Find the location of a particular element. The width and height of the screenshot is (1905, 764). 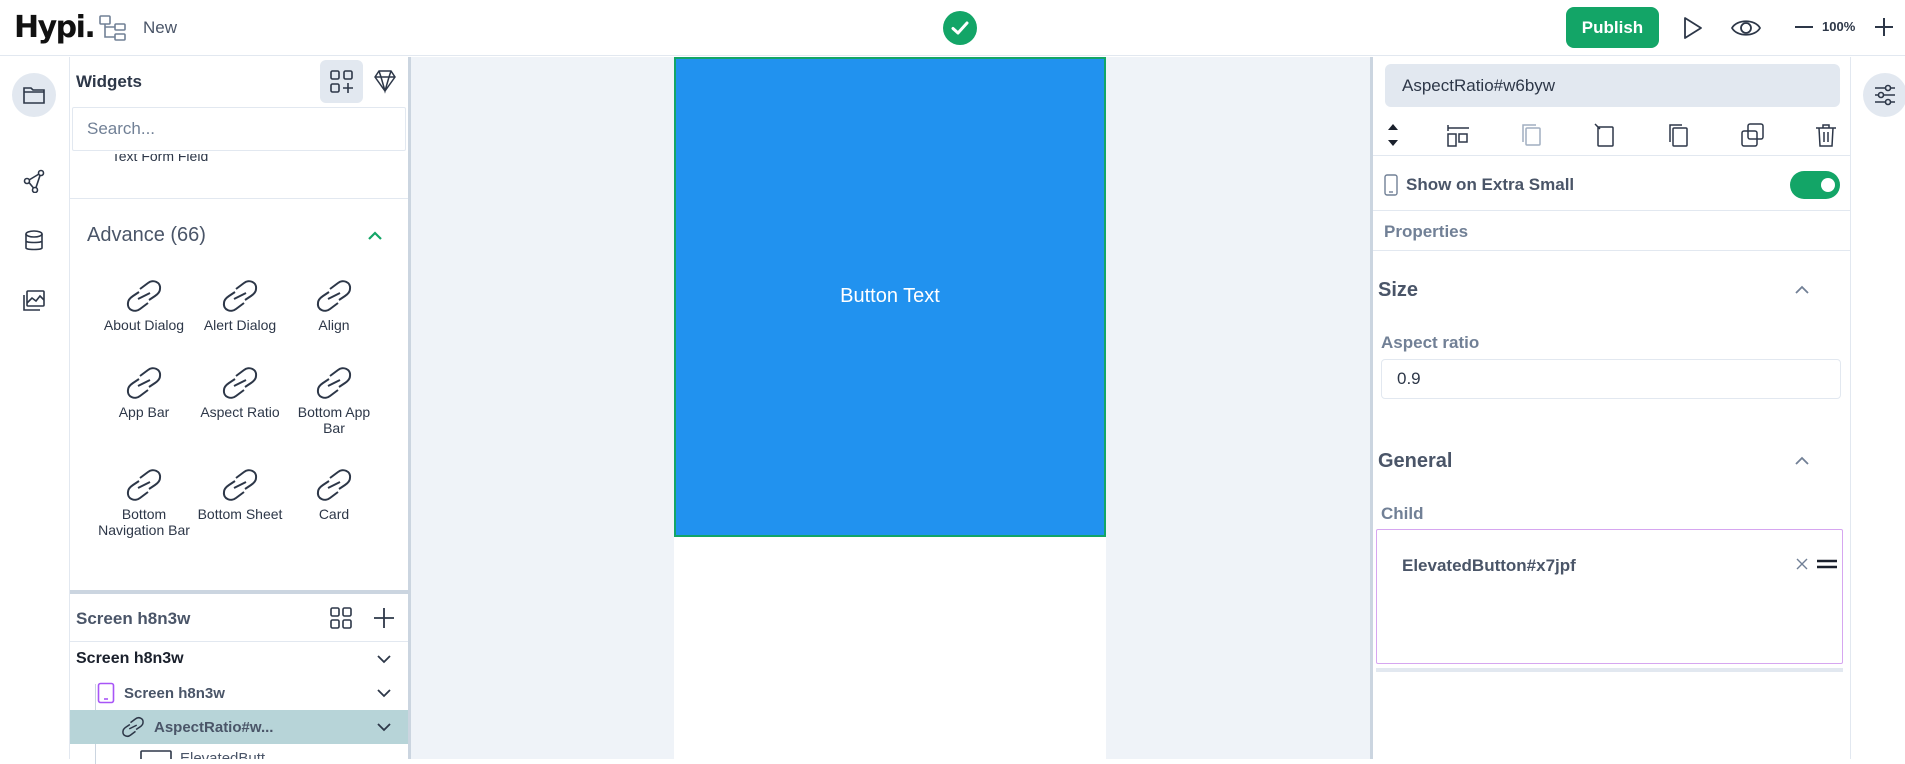

size-section-title: Size is located at coordinates (1398, 290).